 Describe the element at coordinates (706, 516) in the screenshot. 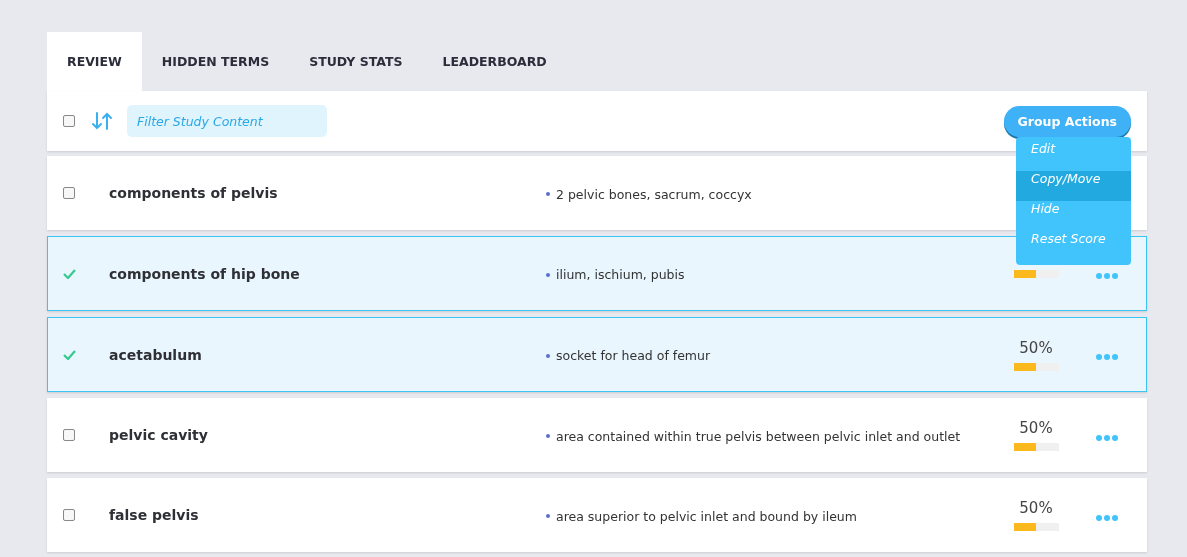

I see `definition-text: area superior to pelvic inlet and bound by ileum` at that location.